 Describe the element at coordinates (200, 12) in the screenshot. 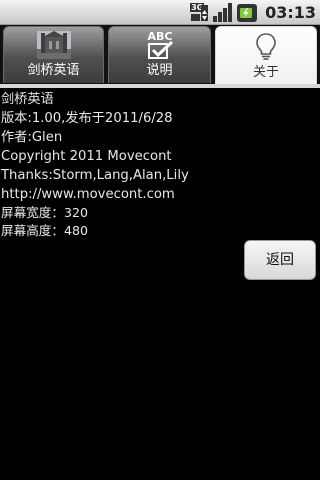

I see `network-3g-icon: 3G` at that location.